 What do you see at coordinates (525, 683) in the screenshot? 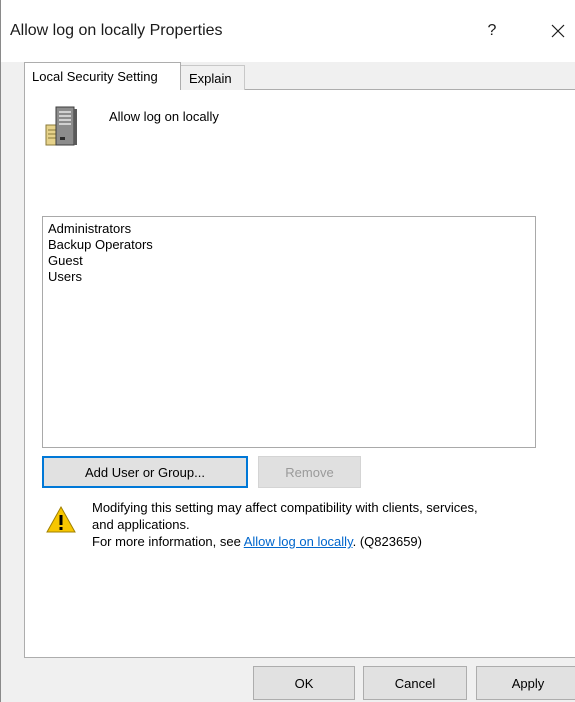
I see `apply-button: Apply` at bounding box center [525, 683].